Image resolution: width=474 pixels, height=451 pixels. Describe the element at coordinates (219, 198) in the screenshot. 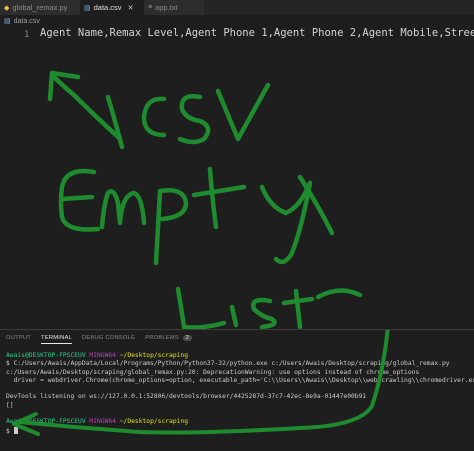

I see `letter-t` at that location.